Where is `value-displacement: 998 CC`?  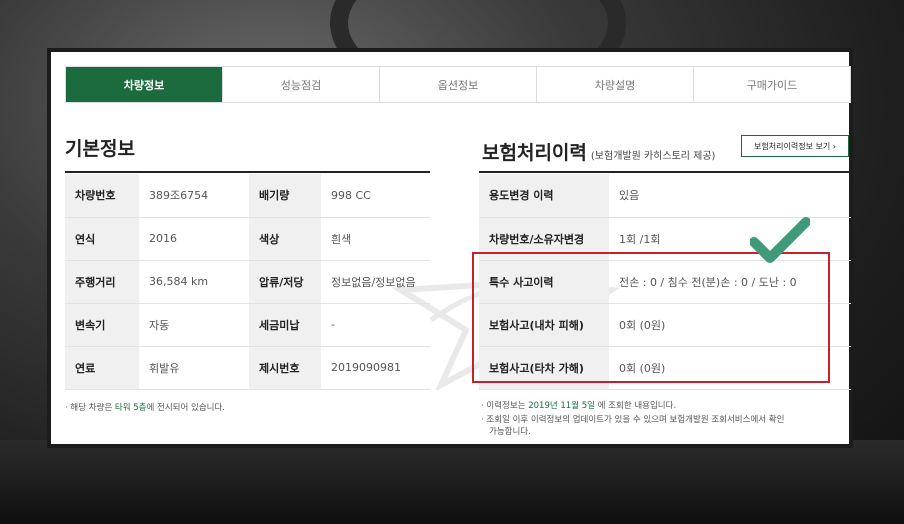 value-displacement: 998 CC is located at coordinates (375, 196).